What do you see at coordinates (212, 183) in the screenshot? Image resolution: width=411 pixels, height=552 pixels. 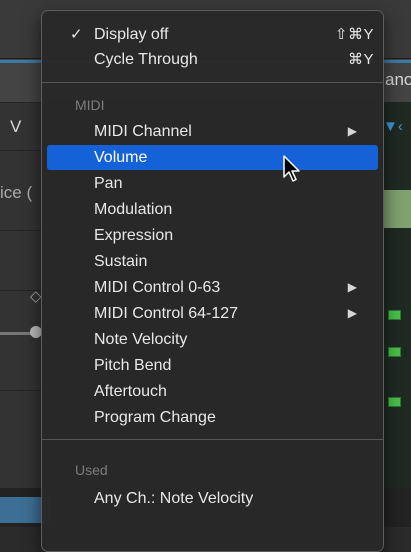 I see `menu-item-pan: Pan` at bounding box center [212, 183].